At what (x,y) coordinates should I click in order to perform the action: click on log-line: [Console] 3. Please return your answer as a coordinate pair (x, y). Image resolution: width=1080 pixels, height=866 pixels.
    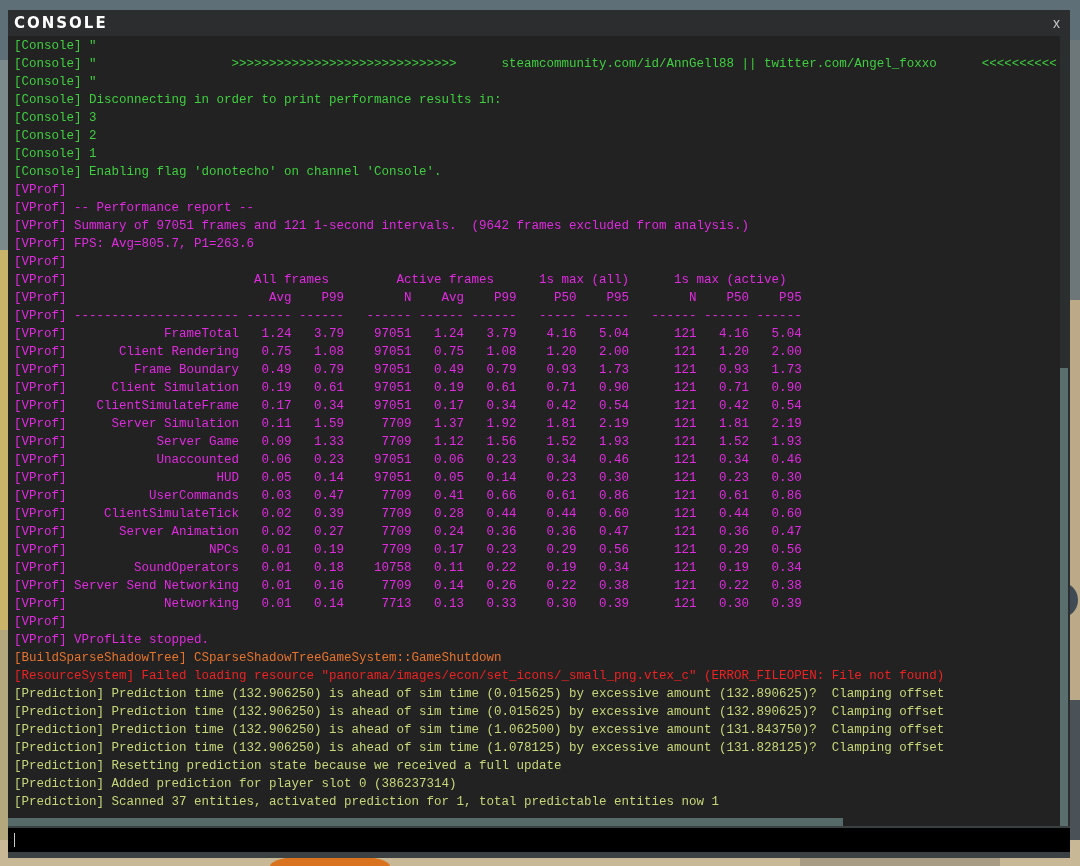
    Looking at the image, I should click on (55, 118).